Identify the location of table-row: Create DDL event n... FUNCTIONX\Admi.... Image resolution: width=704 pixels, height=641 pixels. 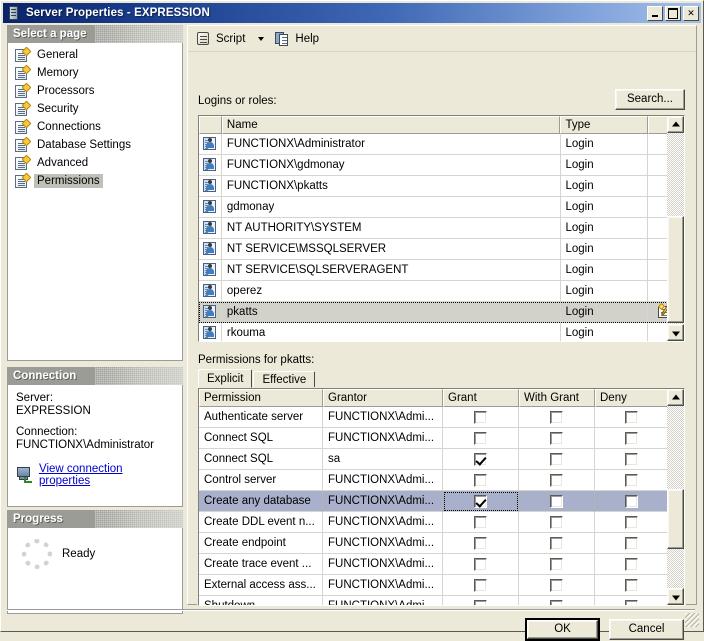
(441, 522).